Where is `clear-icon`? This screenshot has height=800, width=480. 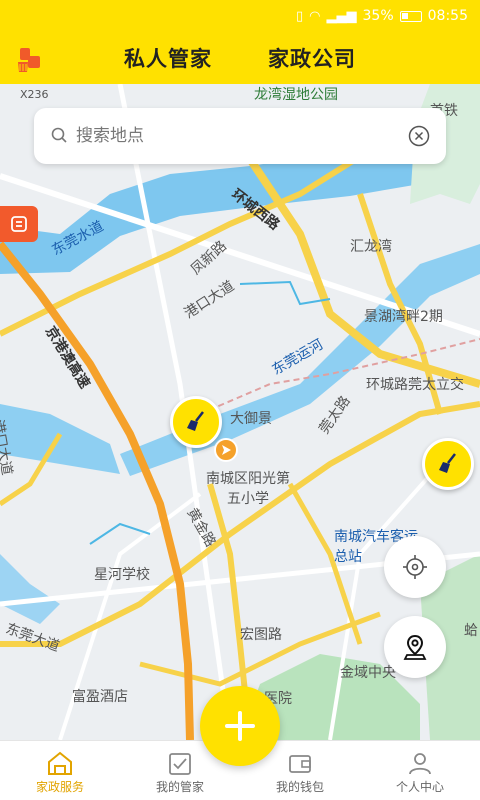 clear-icon is located at coordinates (419, 136).